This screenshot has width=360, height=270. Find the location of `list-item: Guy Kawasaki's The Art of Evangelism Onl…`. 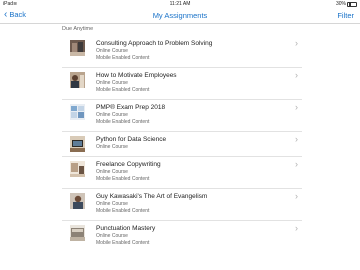

list-item: Guy Kawasaki's The Art of Evangelism Onl… is located at coordinates (182, 205).